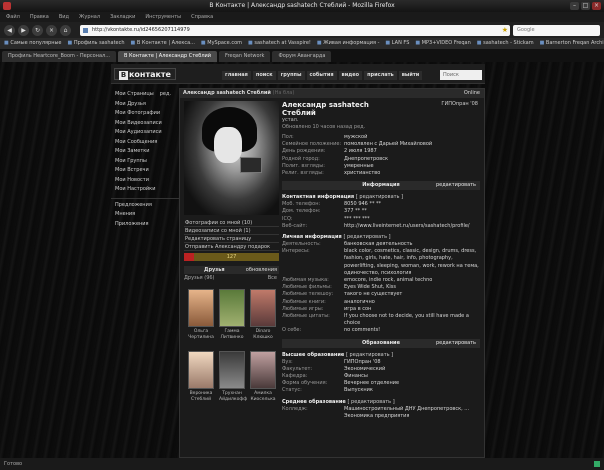  I want to click on friends-updates-link: обновления, so click(261, 270).